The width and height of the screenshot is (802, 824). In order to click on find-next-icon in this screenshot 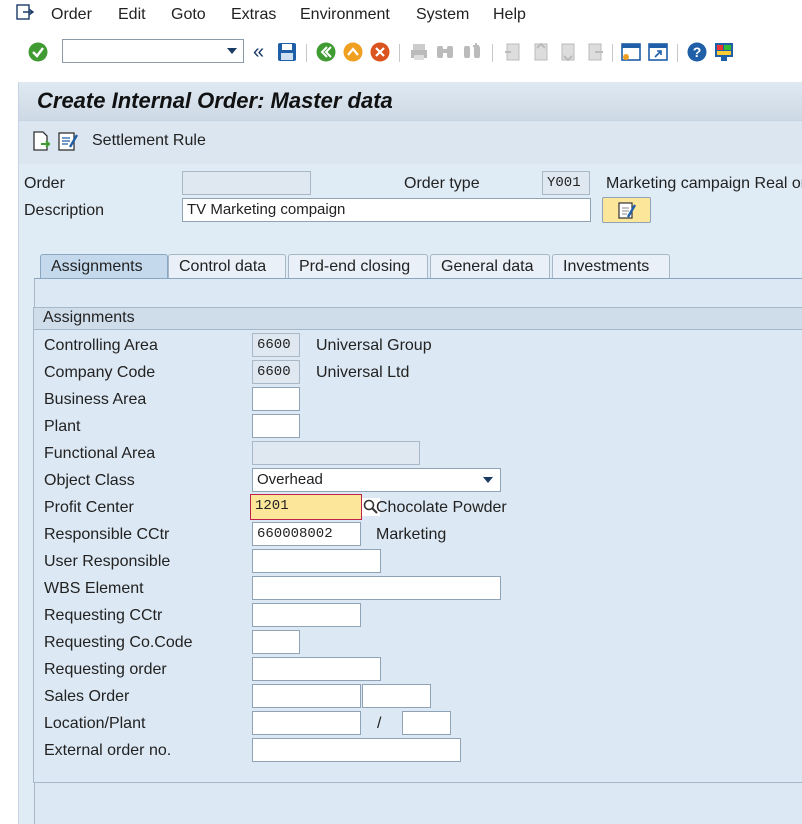, I will do `click(472, 52)`.